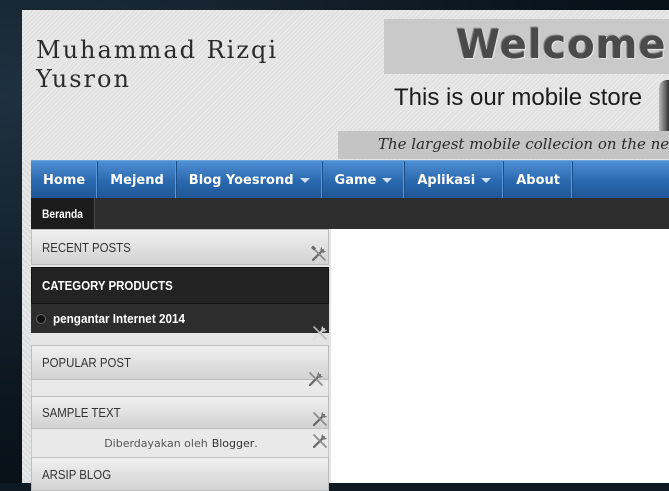 Image resolution: width=669 pixels, height=491 pixels. I want to click on category-list-item: pengantar Internet 2014, so click(180, 318).